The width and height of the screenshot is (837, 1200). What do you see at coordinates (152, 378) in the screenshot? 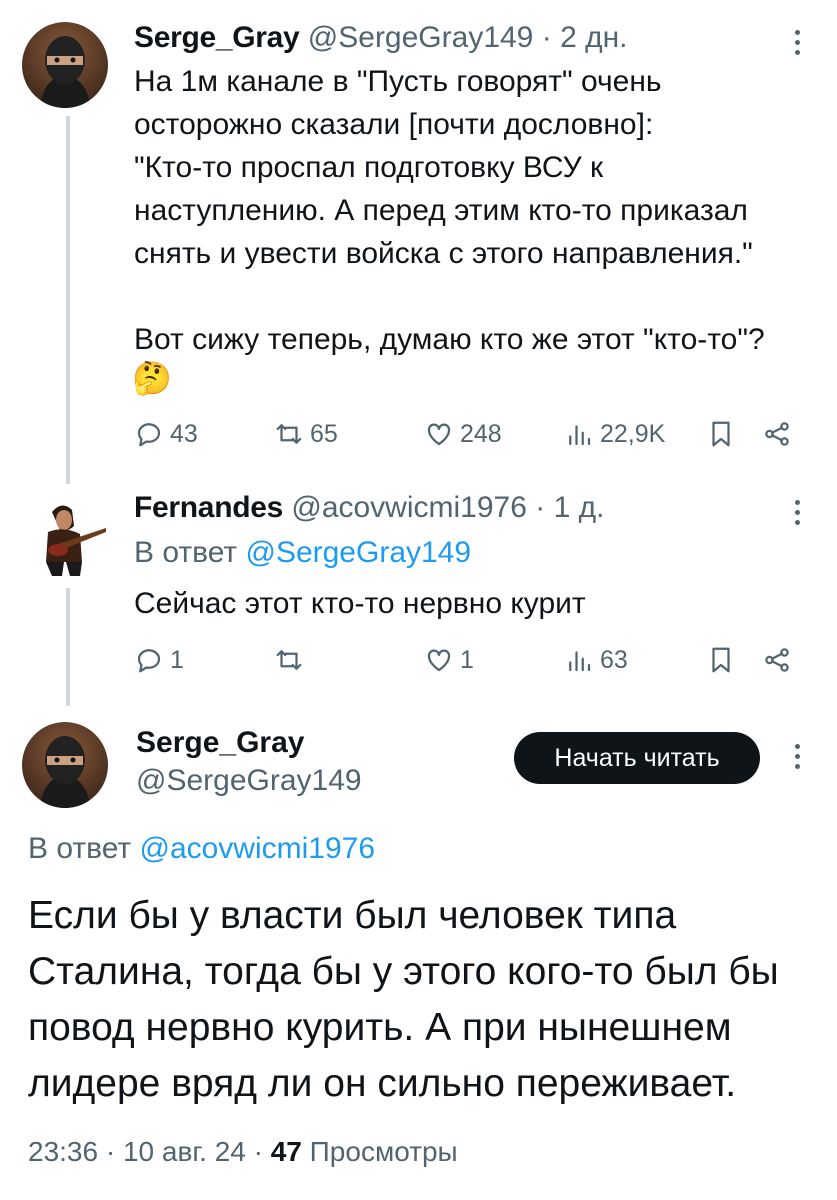
I see `thinking-emoji: 🤔` at bounding box center [152, 378].